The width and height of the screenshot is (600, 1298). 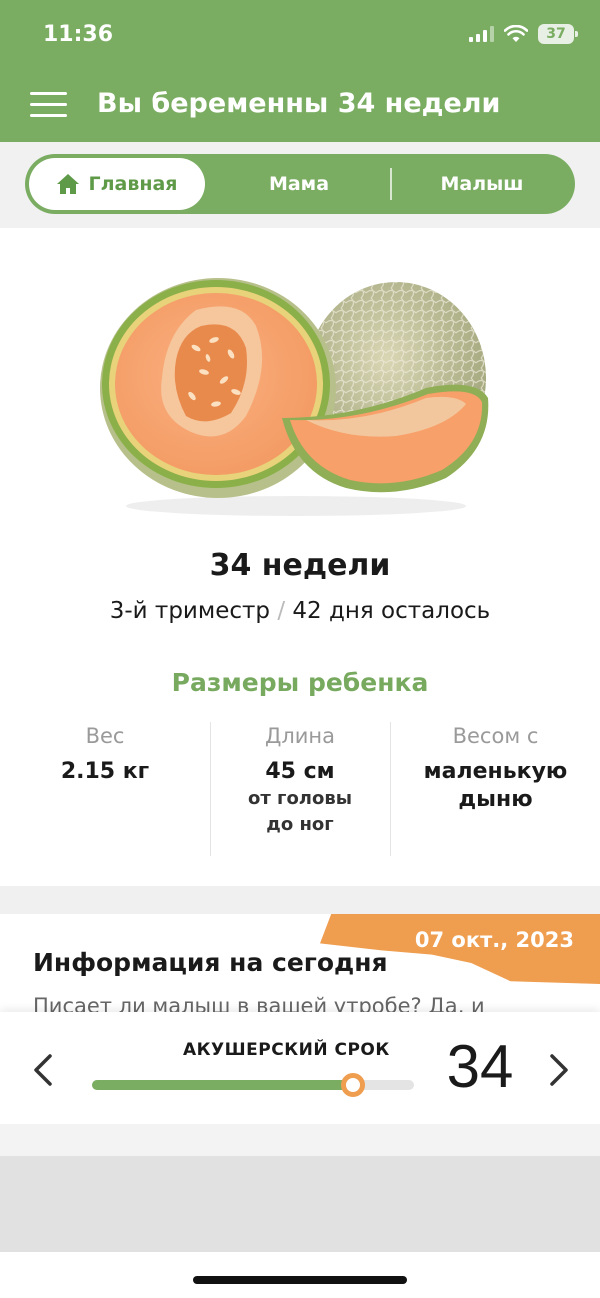 What do you see at coordinates (133, 184) in the screenshot?
I see `tab-home-label: Главная` at bounding box center [133, 184].